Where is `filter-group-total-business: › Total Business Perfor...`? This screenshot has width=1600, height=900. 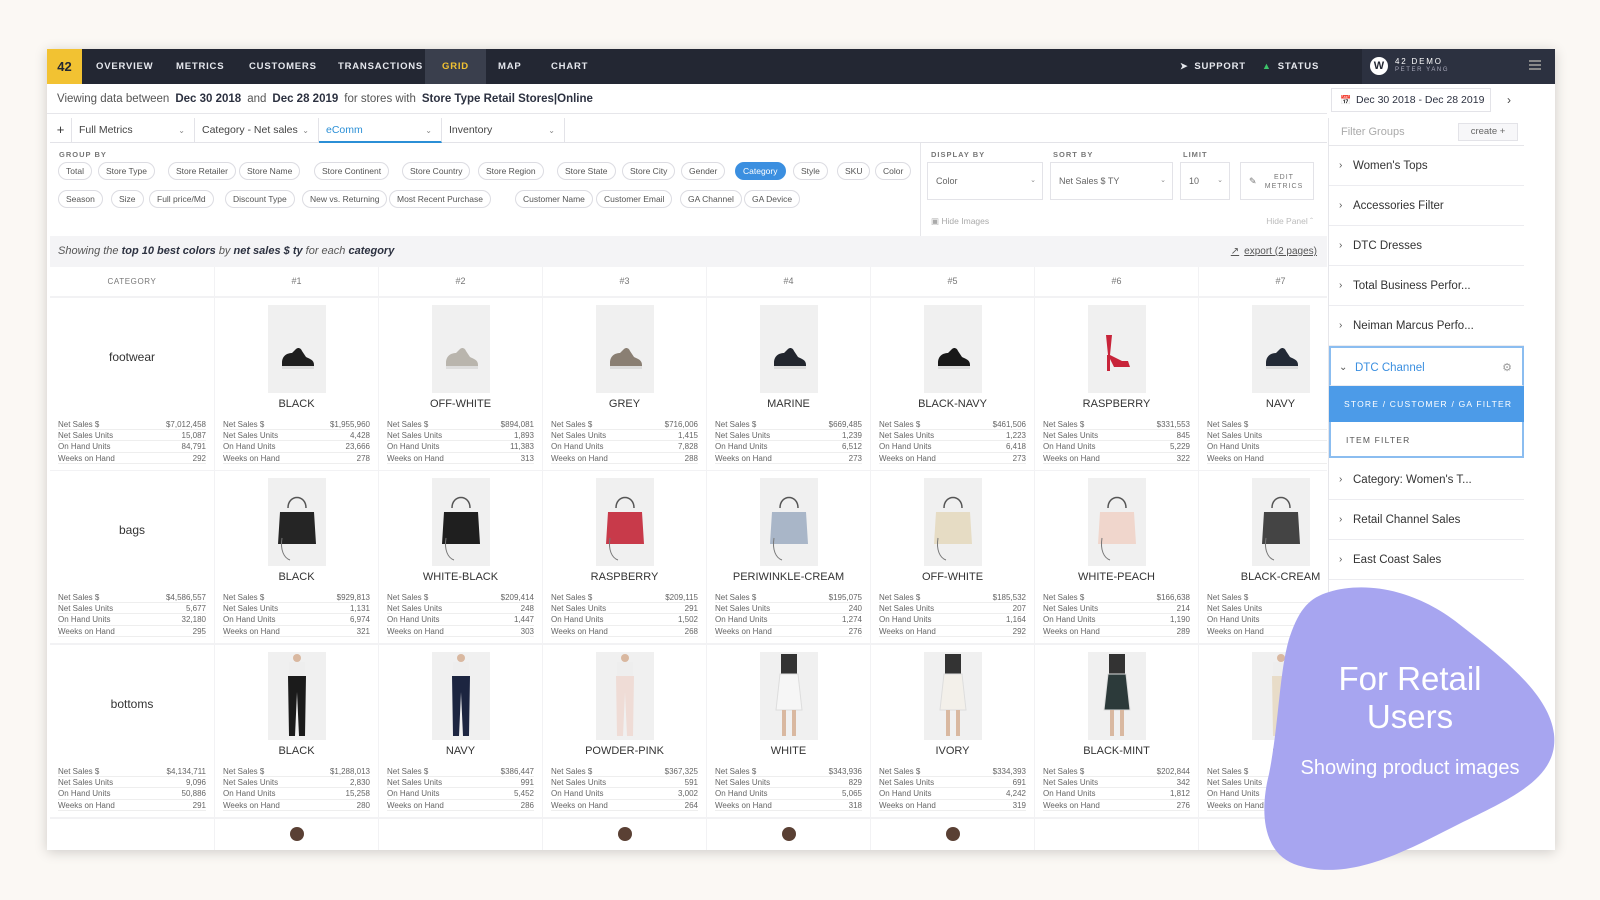
filter-group-total-business: › Total Business Perfor... is located at coordinates (1426, 286).